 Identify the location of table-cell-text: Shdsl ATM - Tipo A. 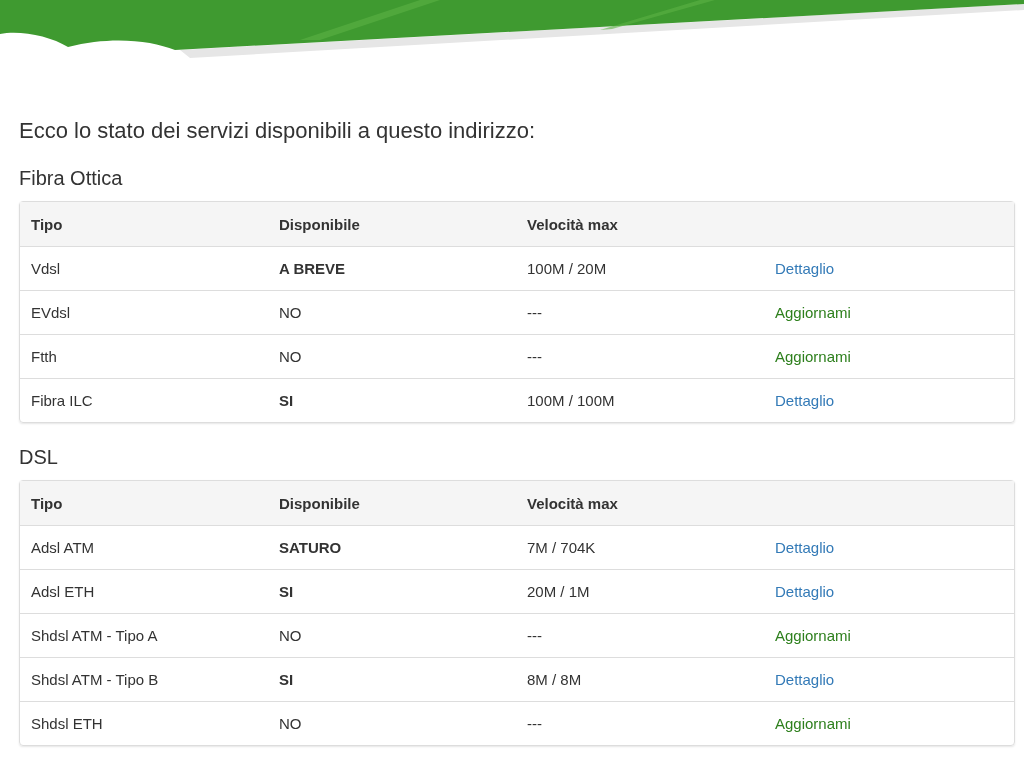
(94, 636).